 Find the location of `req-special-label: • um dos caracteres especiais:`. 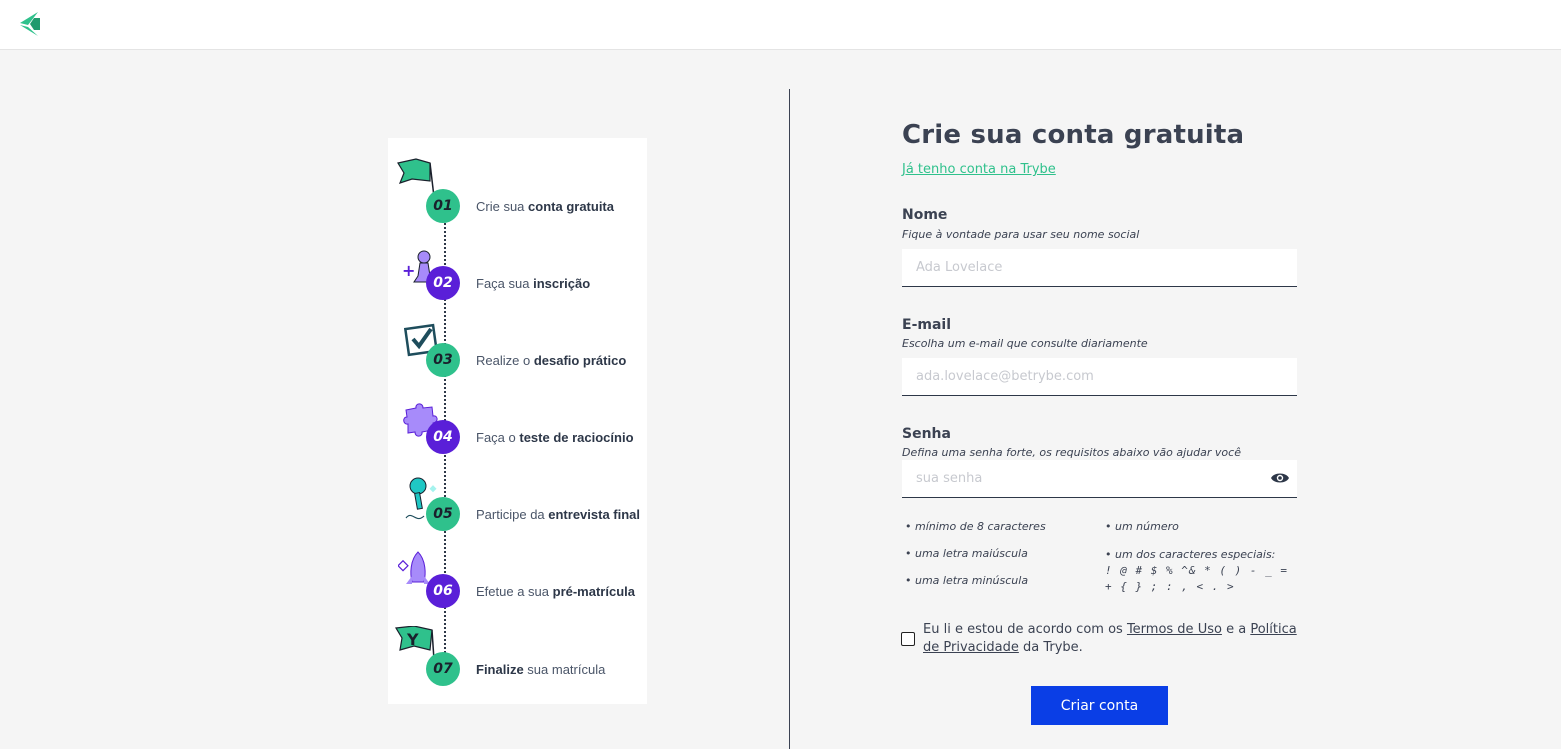

req-special-label: • um dos caracteres especiais: is located at coordinates (1190, 554).